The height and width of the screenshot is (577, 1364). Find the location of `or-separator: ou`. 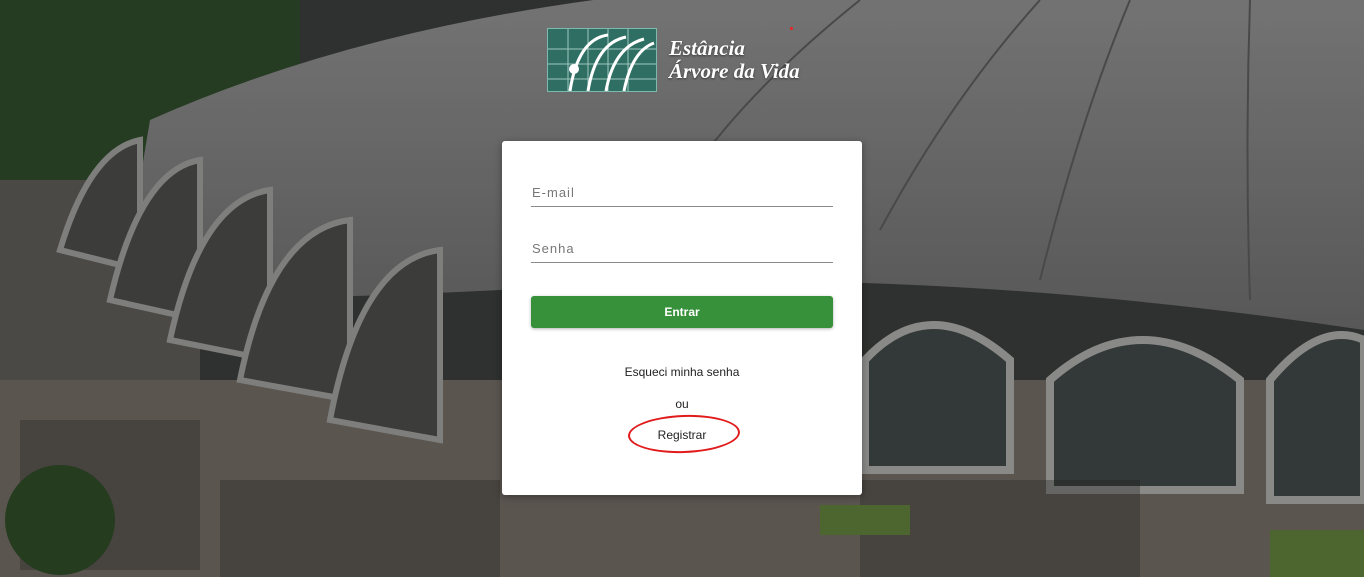

or-separator: ou is located at coordinates (682, 404).